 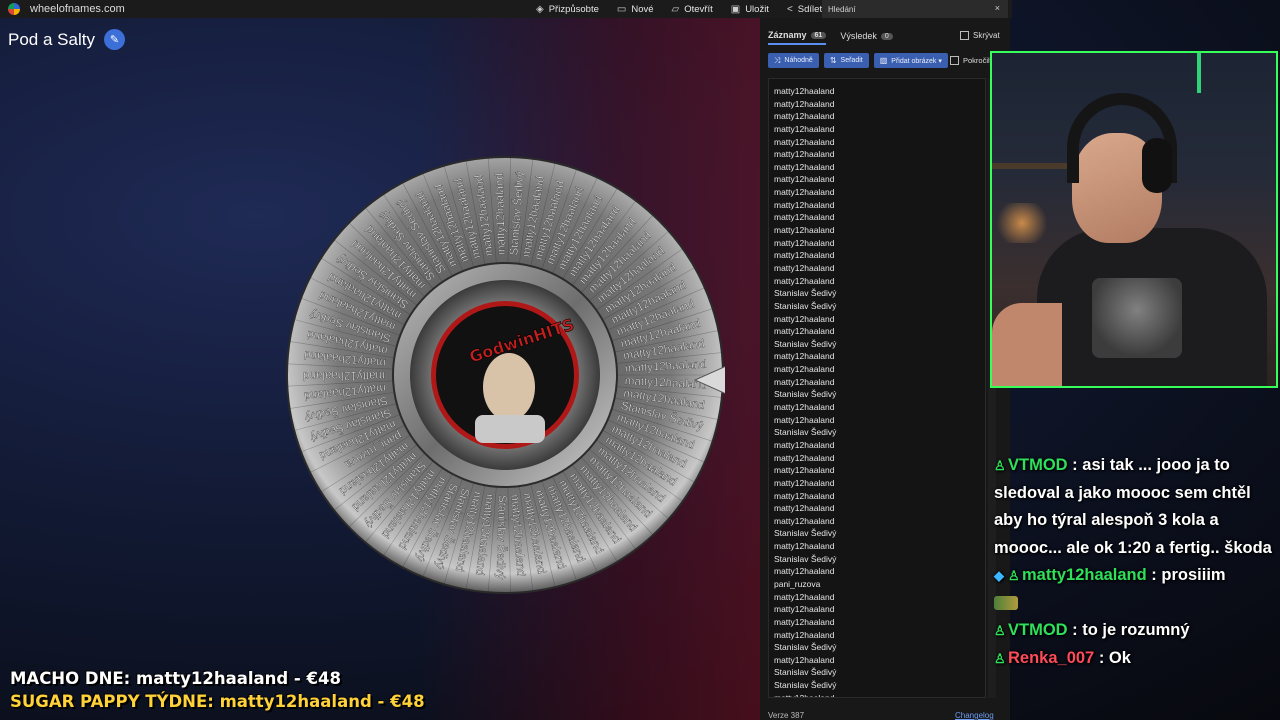 I want to click on version-text: Verze 387, so click(x=786, y=715).